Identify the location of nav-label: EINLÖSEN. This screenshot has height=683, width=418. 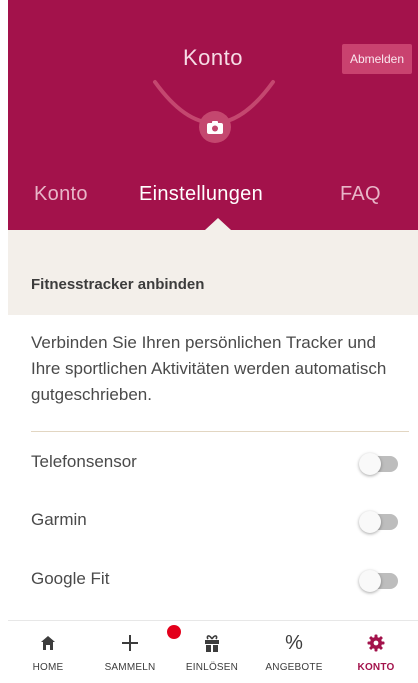
(212, 667).